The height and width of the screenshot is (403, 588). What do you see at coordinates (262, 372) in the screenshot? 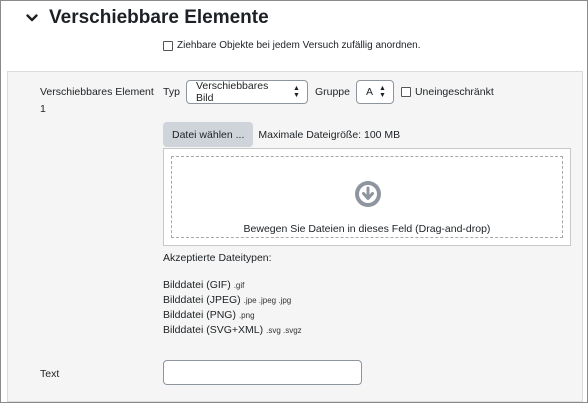
I see `text-input` at bounding box center [262, 372].